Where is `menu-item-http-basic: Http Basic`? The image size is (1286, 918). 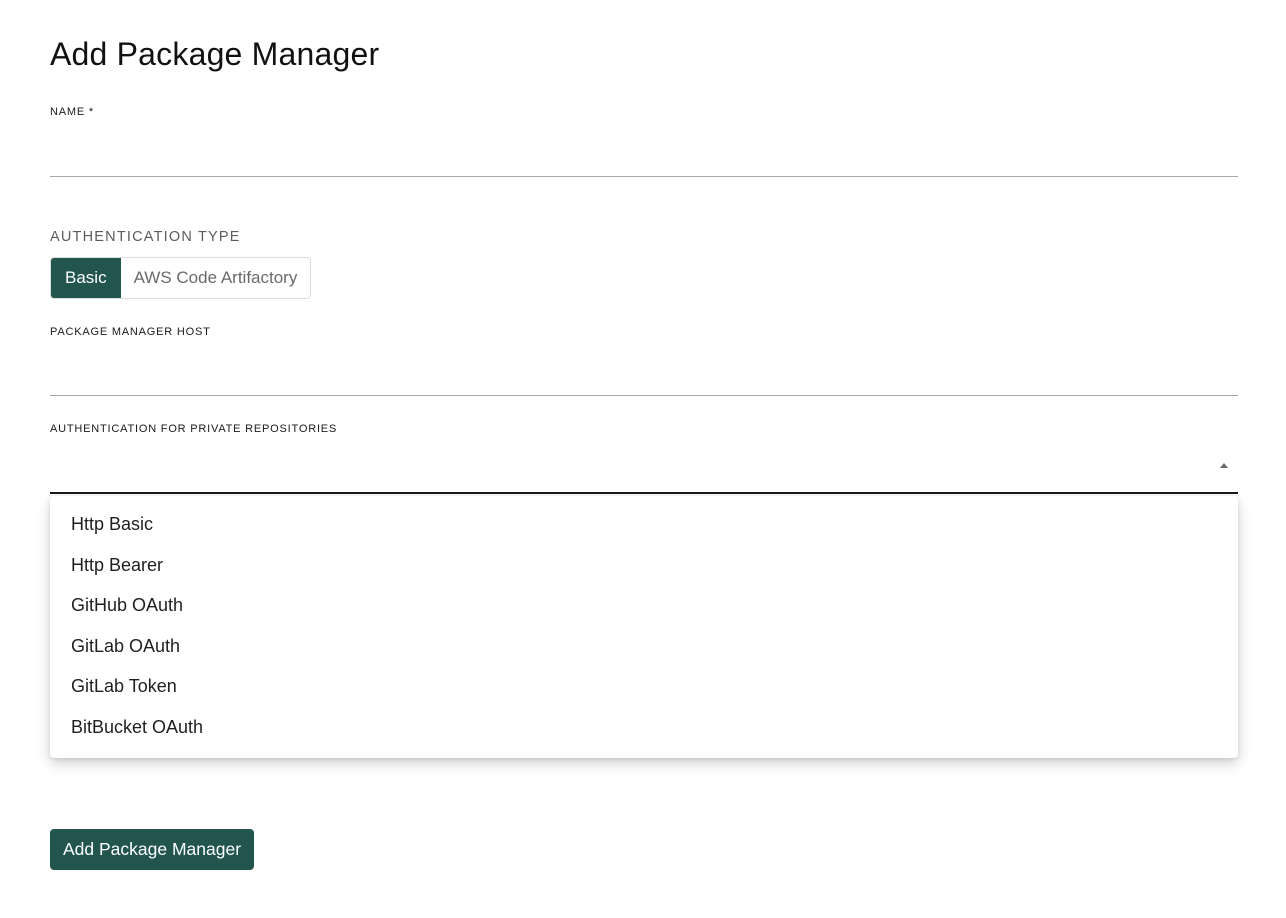
menu-item-http-basic: Http Basic is located at coordinates (644, 524).